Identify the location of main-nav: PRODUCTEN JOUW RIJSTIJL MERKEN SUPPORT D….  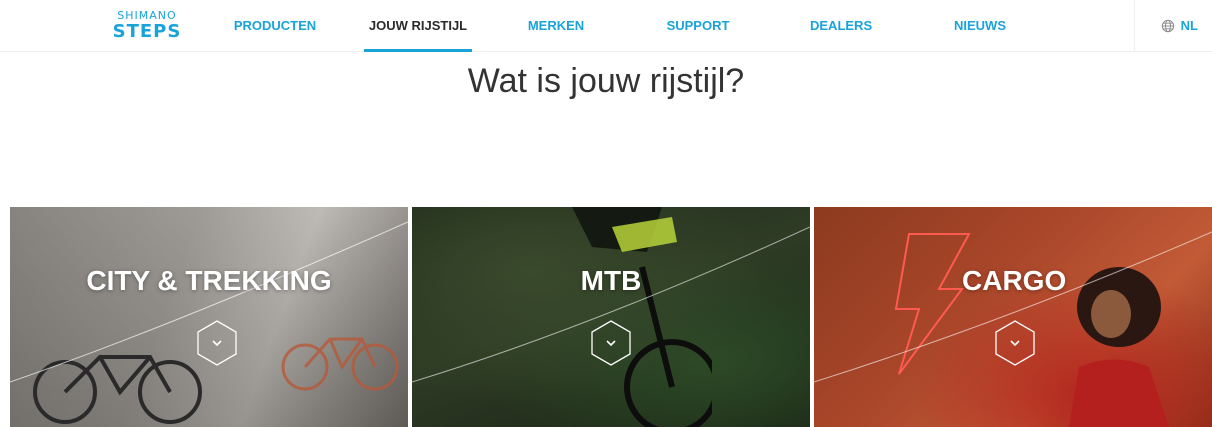
(640, 26).